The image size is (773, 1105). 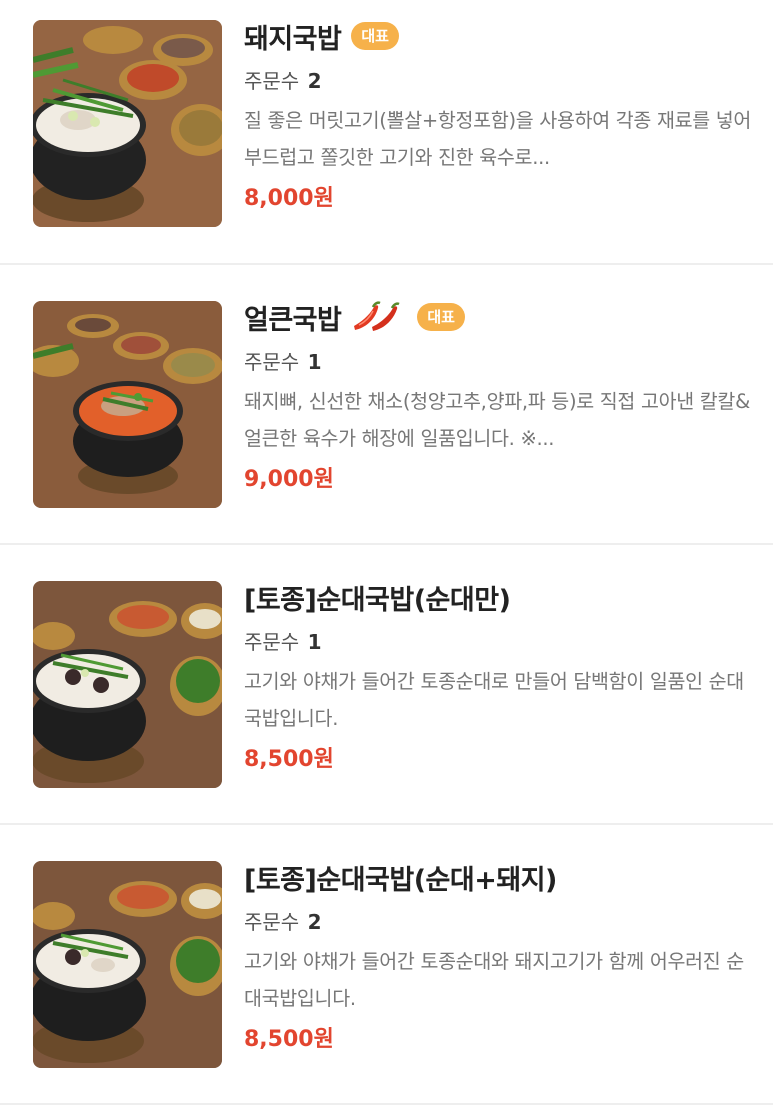 I want to click on menu-name: [토종]순대국밥(순대+돼지), so click(x=400, y=880).